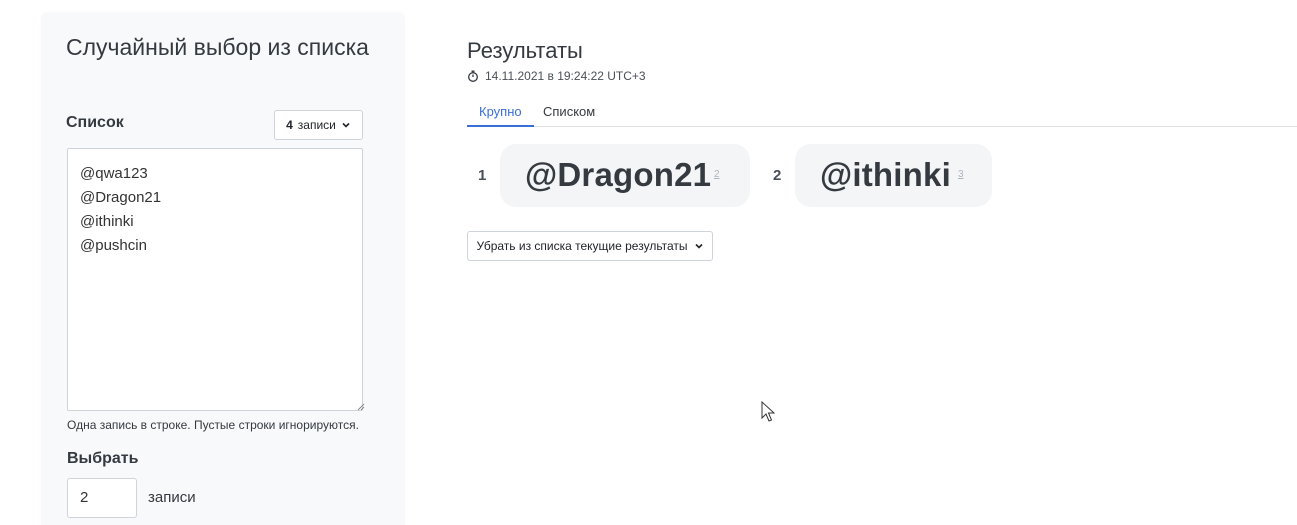 The width and height of the screenshot is (1297, 525). I want to click on list-count-dropdown: 4 записи, so click(318, 125).